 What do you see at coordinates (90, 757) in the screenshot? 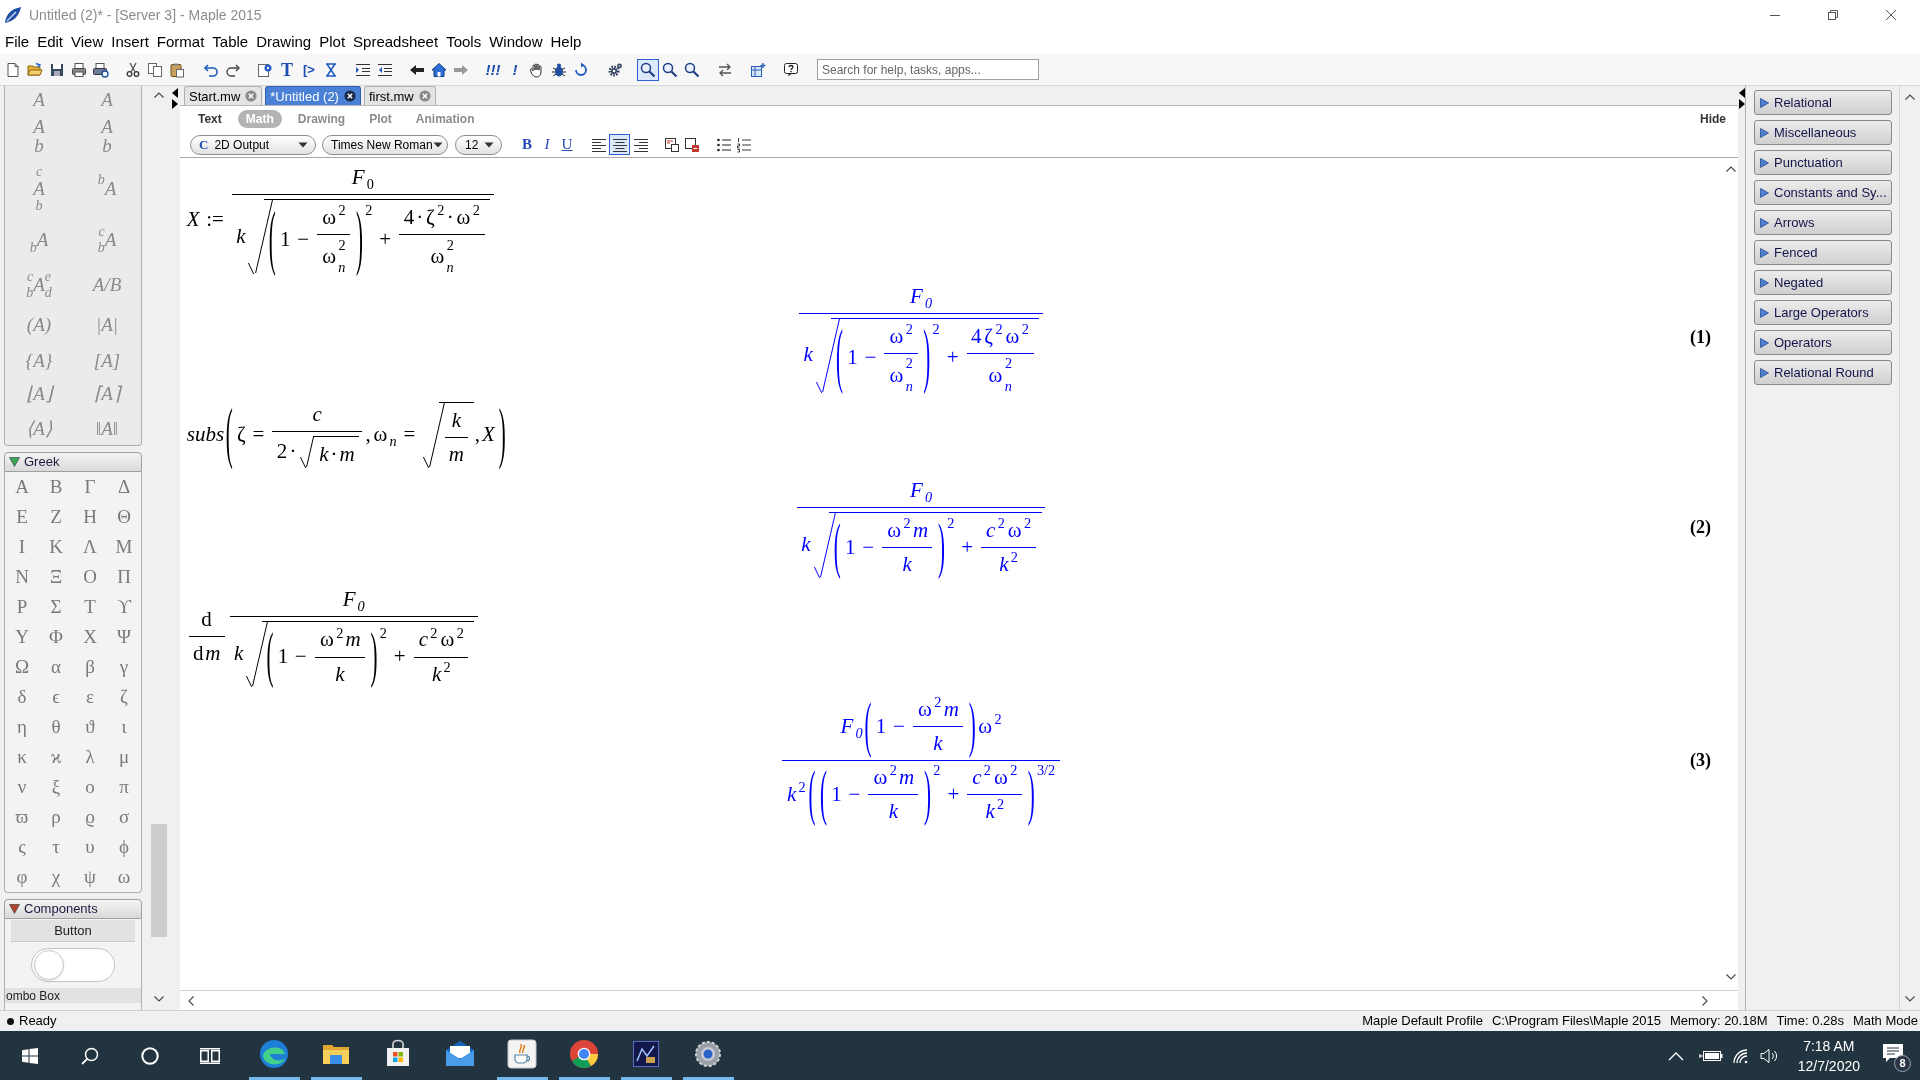
I see `greek-symbol: λ` at bounding box center [90, 757].